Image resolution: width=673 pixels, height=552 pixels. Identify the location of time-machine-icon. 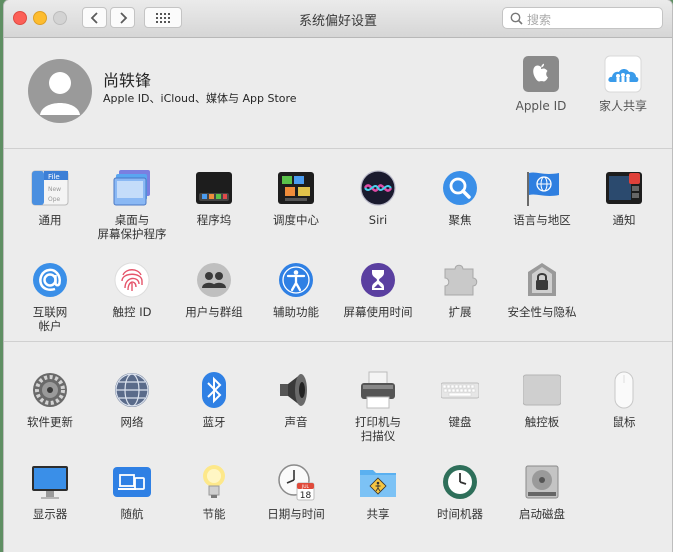
(460, 482).